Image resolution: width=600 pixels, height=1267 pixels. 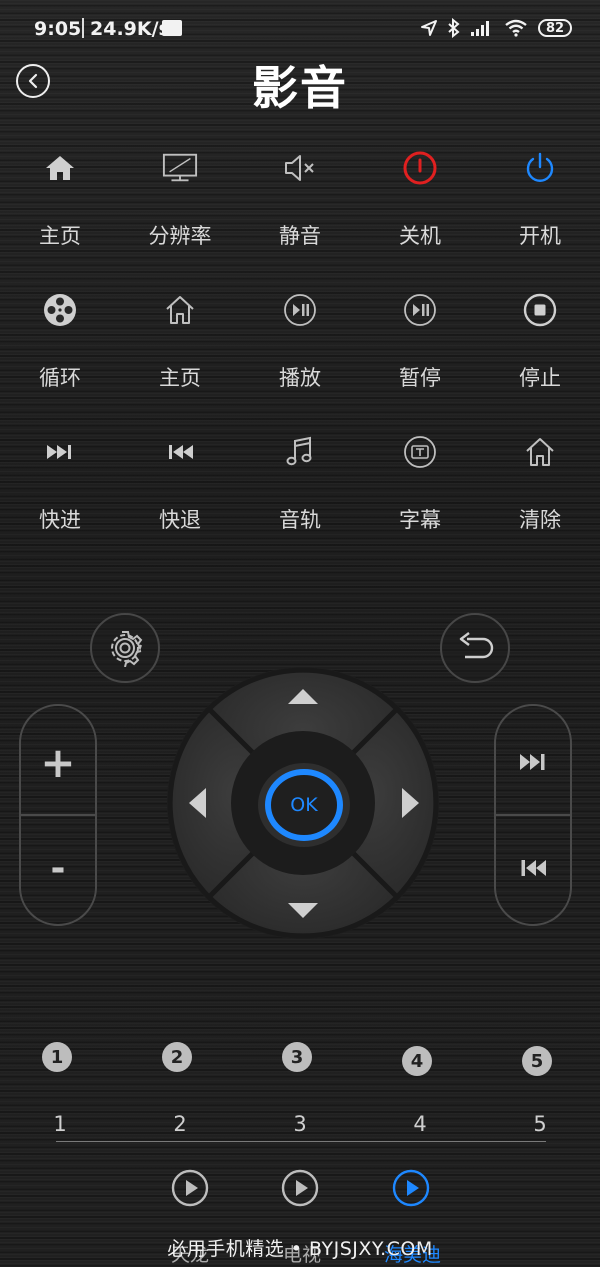 I want to click on play-button: 播放, so click(x=300, y=342).